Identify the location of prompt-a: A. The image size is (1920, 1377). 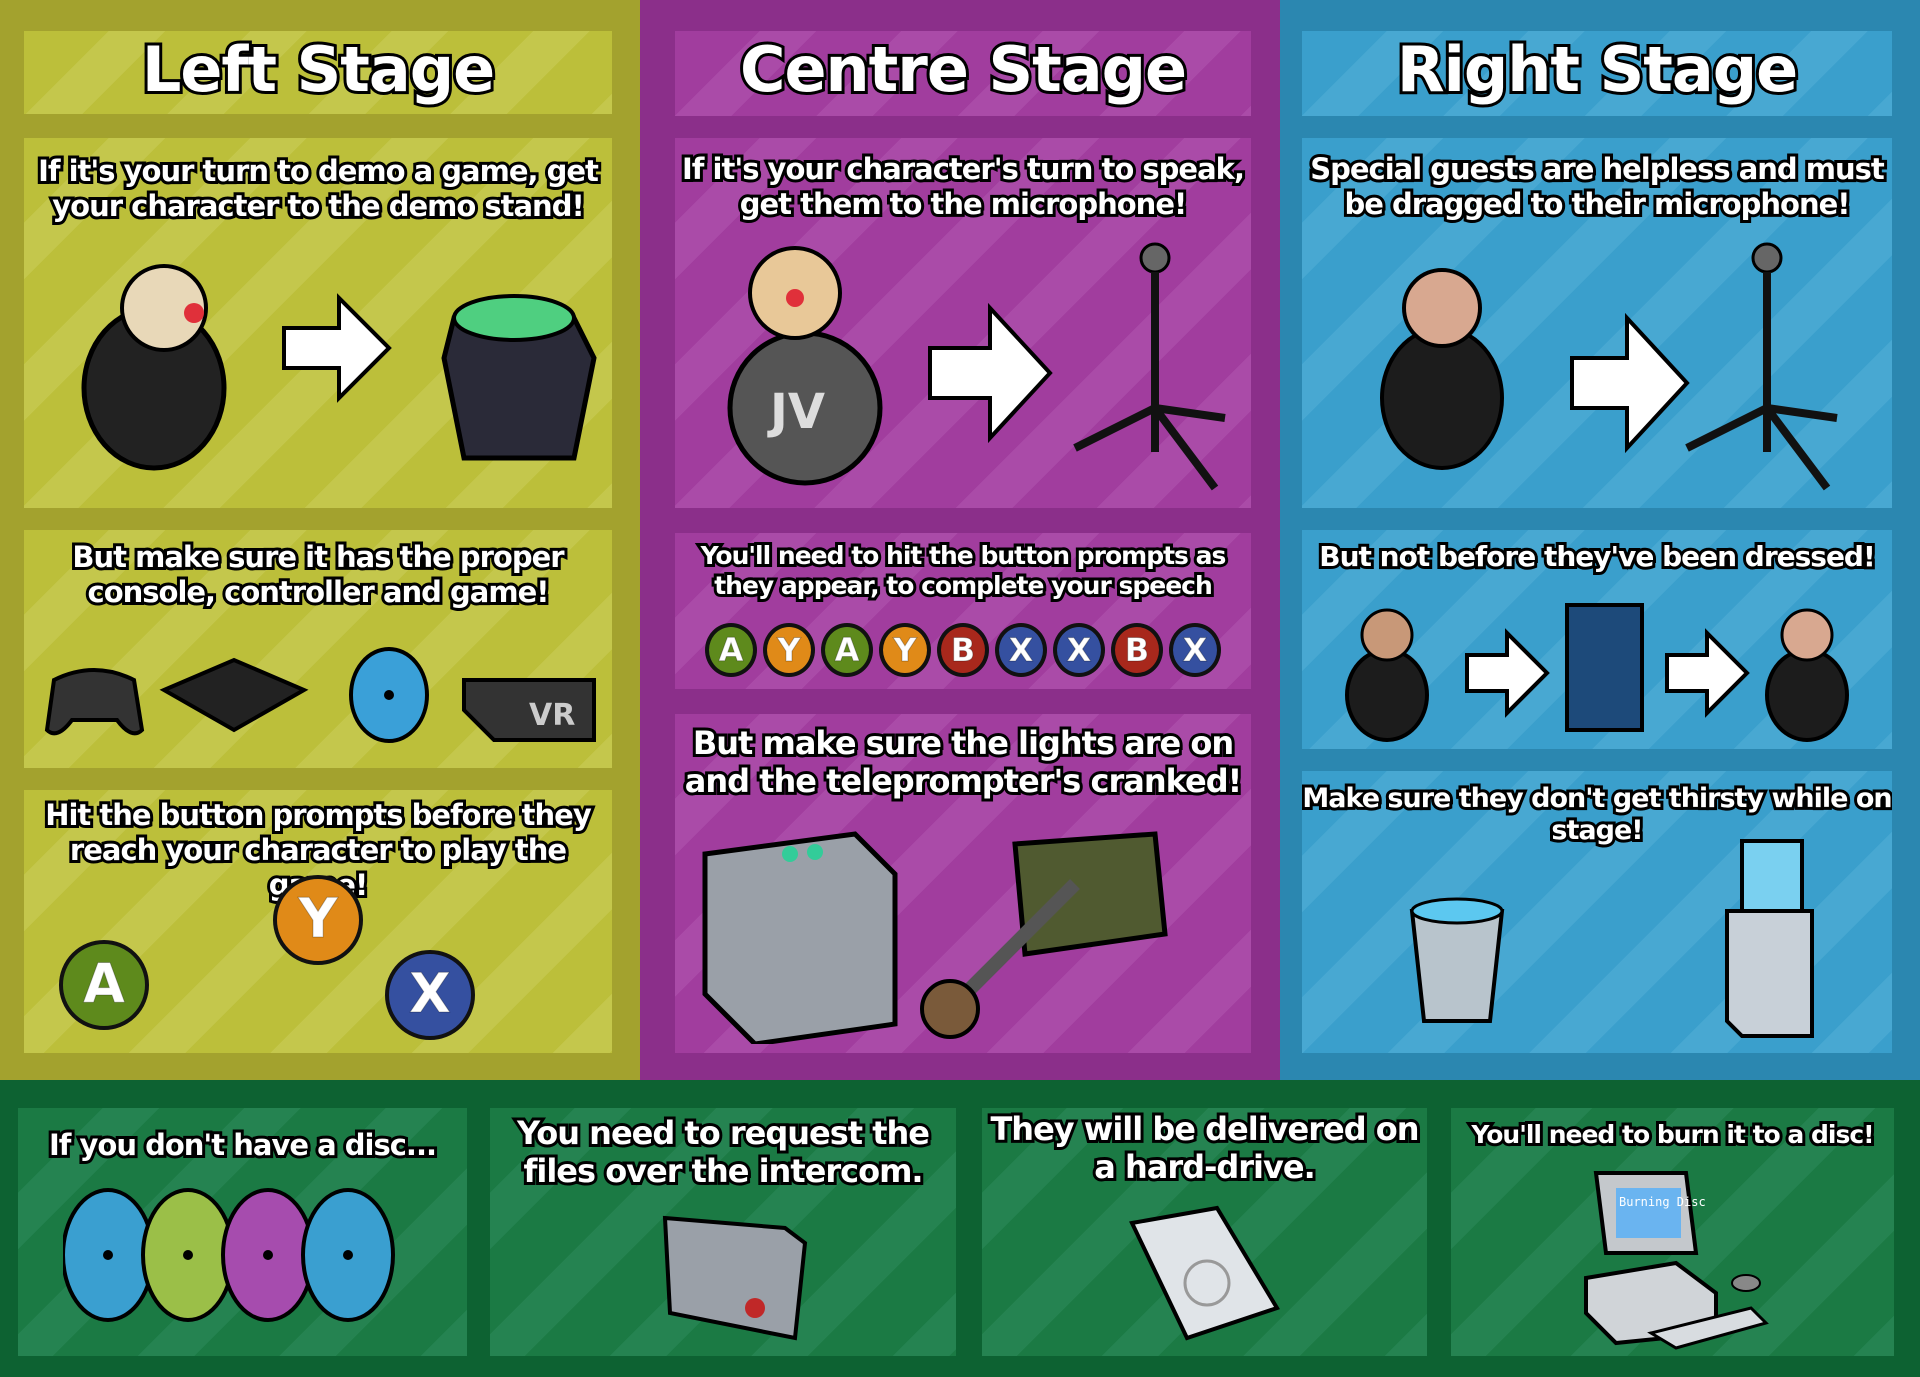
(104, 985).